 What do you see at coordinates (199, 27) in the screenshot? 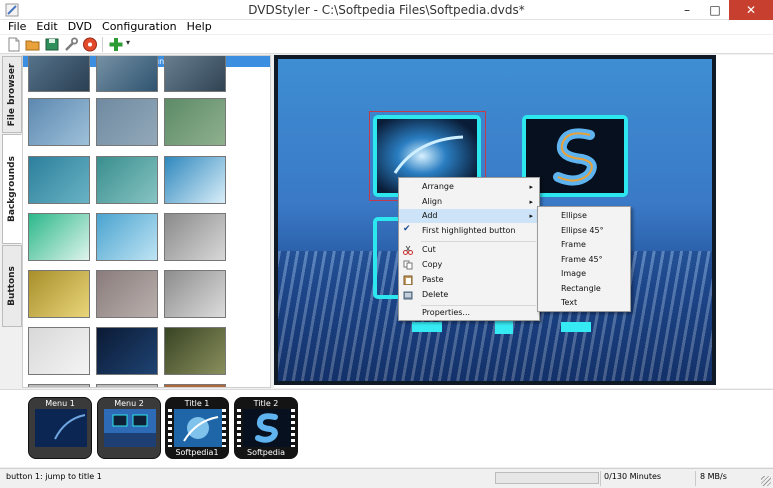
I see `menu-help: Help` at bounding box center [199, 27].